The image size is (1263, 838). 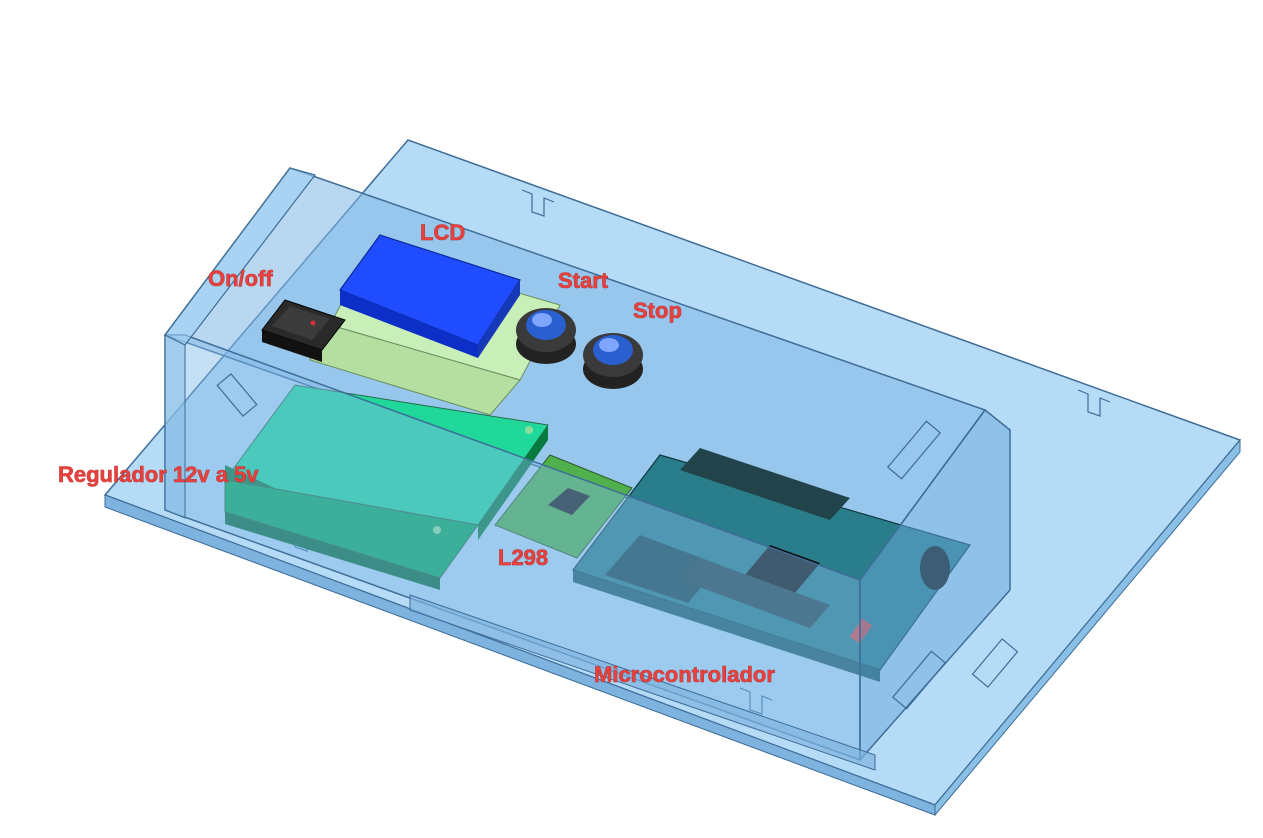 I want to click on label-microcontroller: Microcontrolador, so click(x=684, y=674).